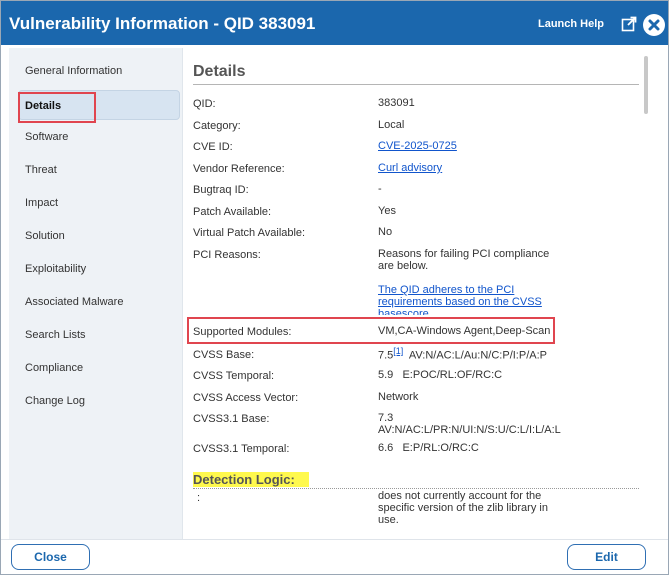 The image size is (669, 575). I want to click on dialog-footer: Close Edit, so click(334, 557).